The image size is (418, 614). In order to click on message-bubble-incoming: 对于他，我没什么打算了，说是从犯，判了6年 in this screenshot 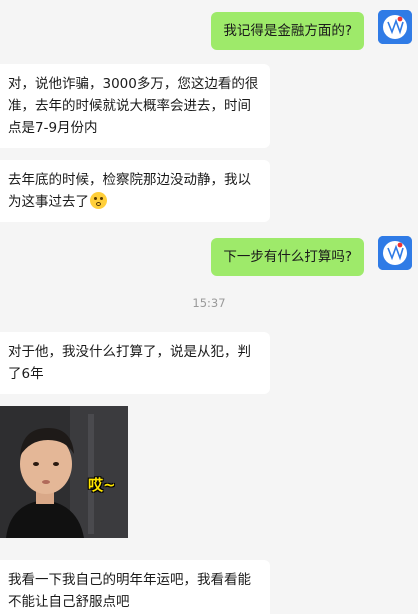, I will do `click(135, 363)`.